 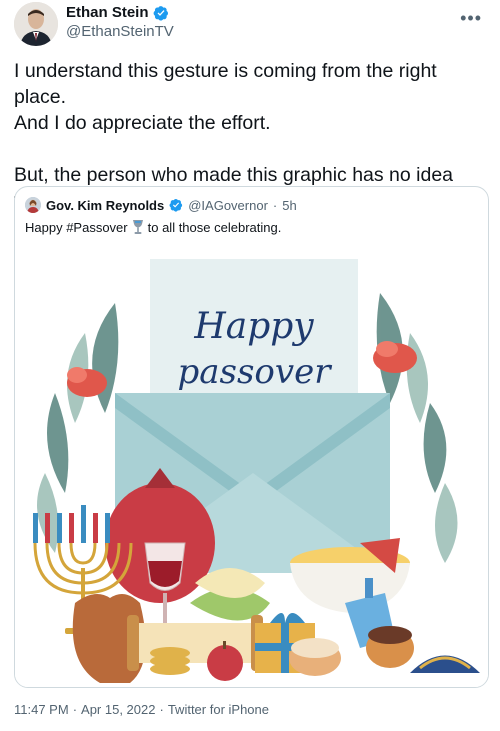 I want to click on author-name-row: Ethan Stein, so click(x=120, y=12).